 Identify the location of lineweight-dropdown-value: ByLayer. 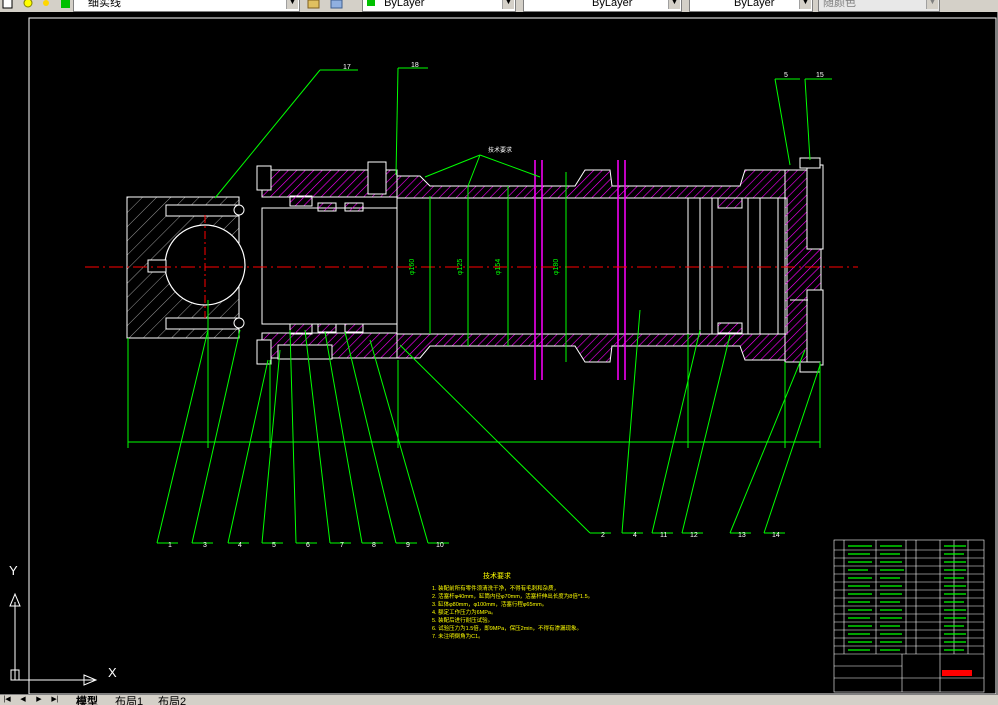
(754, 4).